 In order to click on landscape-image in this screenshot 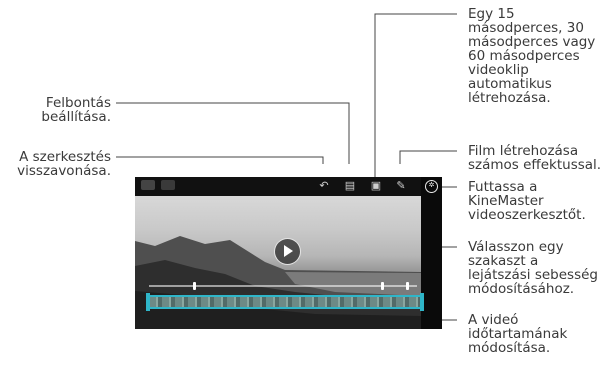, I will do `click(278, 282)`.